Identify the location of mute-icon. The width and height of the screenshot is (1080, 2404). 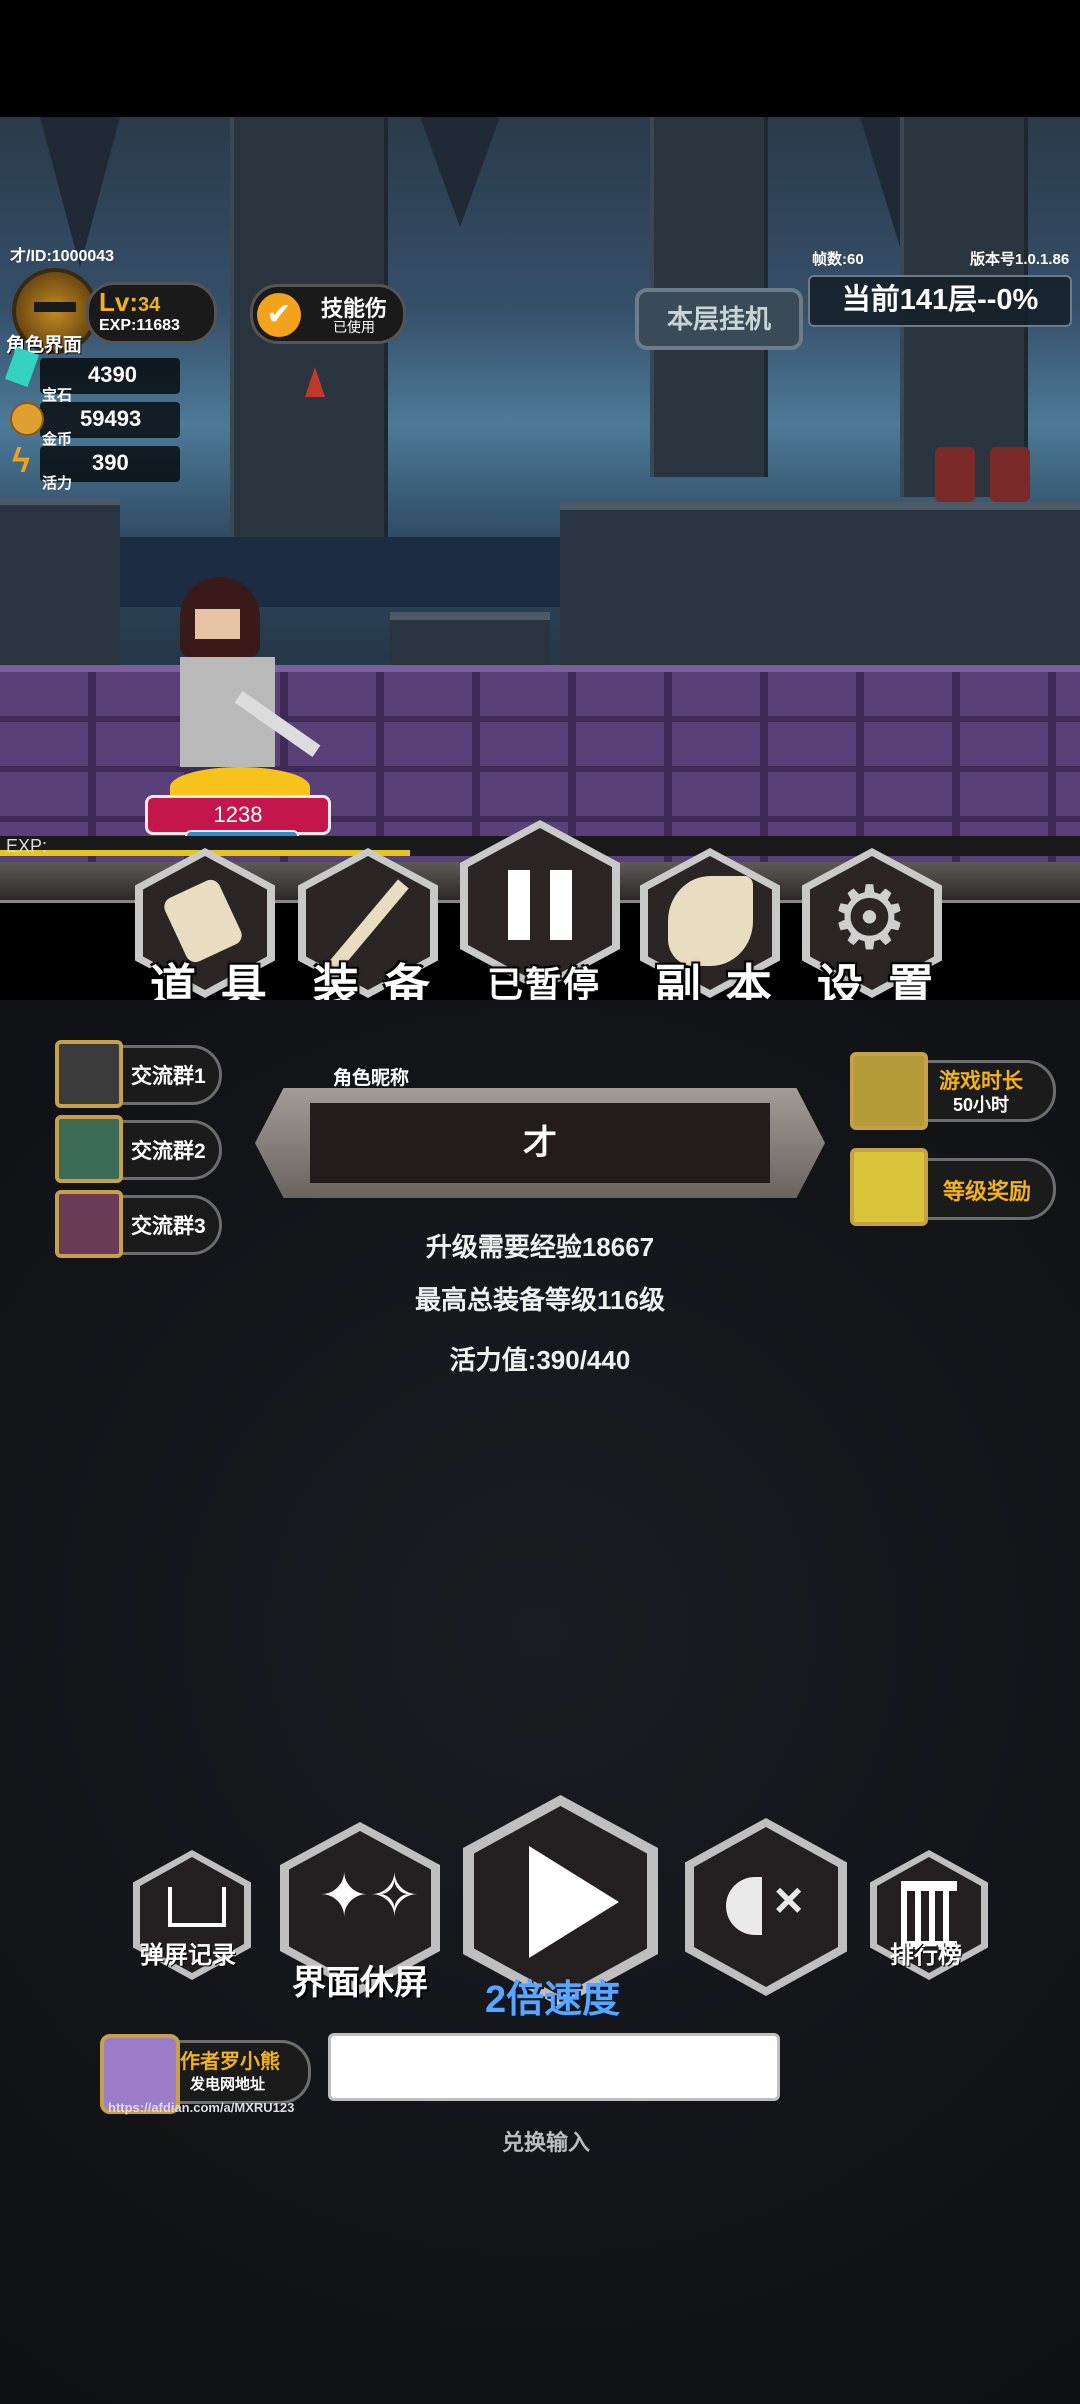
(744, 1906).